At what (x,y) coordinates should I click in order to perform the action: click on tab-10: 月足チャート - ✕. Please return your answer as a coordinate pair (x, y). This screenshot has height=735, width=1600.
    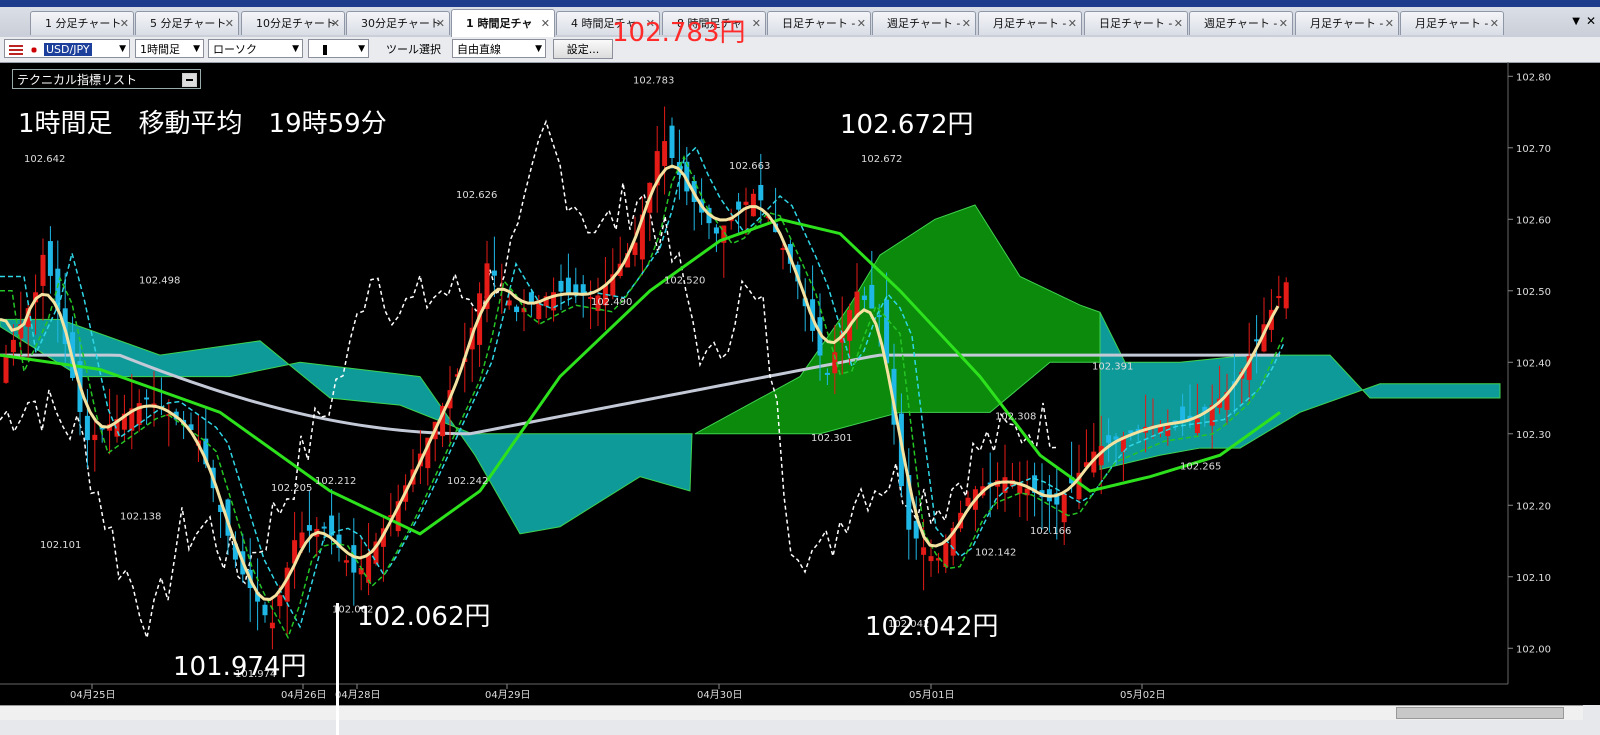
    Looking at the image, I should click on (1030, 23).